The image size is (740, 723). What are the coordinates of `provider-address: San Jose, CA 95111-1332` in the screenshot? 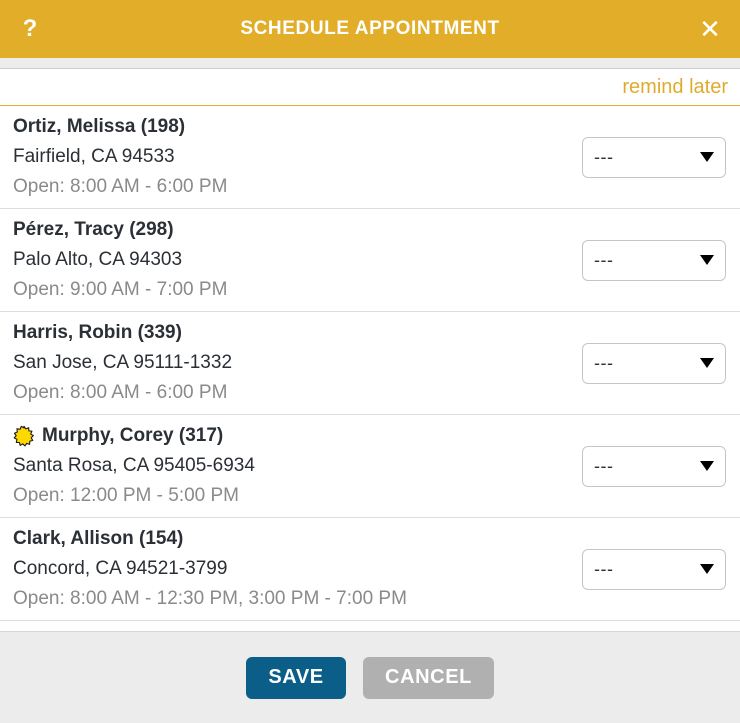 It's located at (123, 362).